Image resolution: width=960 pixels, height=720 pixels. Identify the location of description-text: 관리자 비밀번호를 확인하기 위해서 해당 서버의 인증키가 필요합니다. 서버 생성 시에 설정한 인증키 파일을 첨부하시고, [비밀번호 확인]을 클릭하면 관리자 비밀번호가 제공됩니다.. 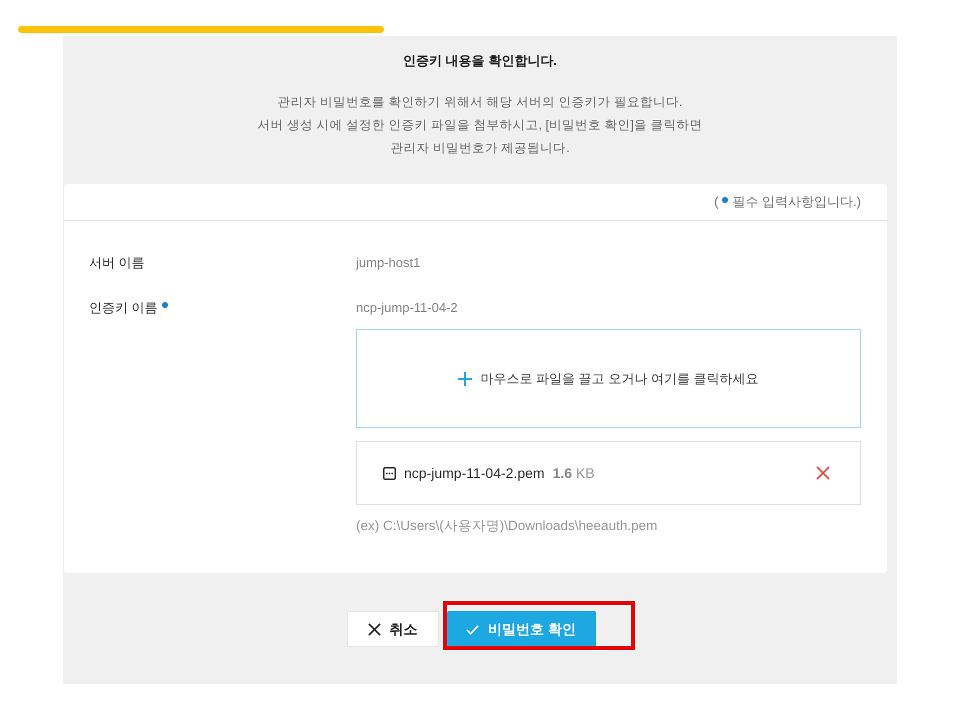
(480, 125).